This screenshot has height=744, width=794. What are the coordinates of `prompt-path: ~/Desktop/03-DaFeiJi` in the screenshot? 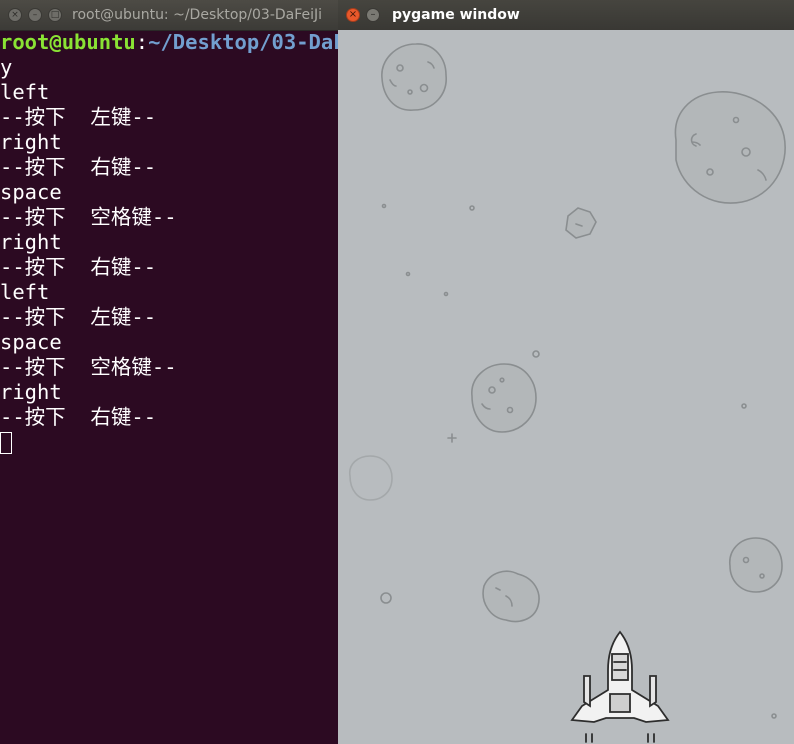 It's located at (243, 42).